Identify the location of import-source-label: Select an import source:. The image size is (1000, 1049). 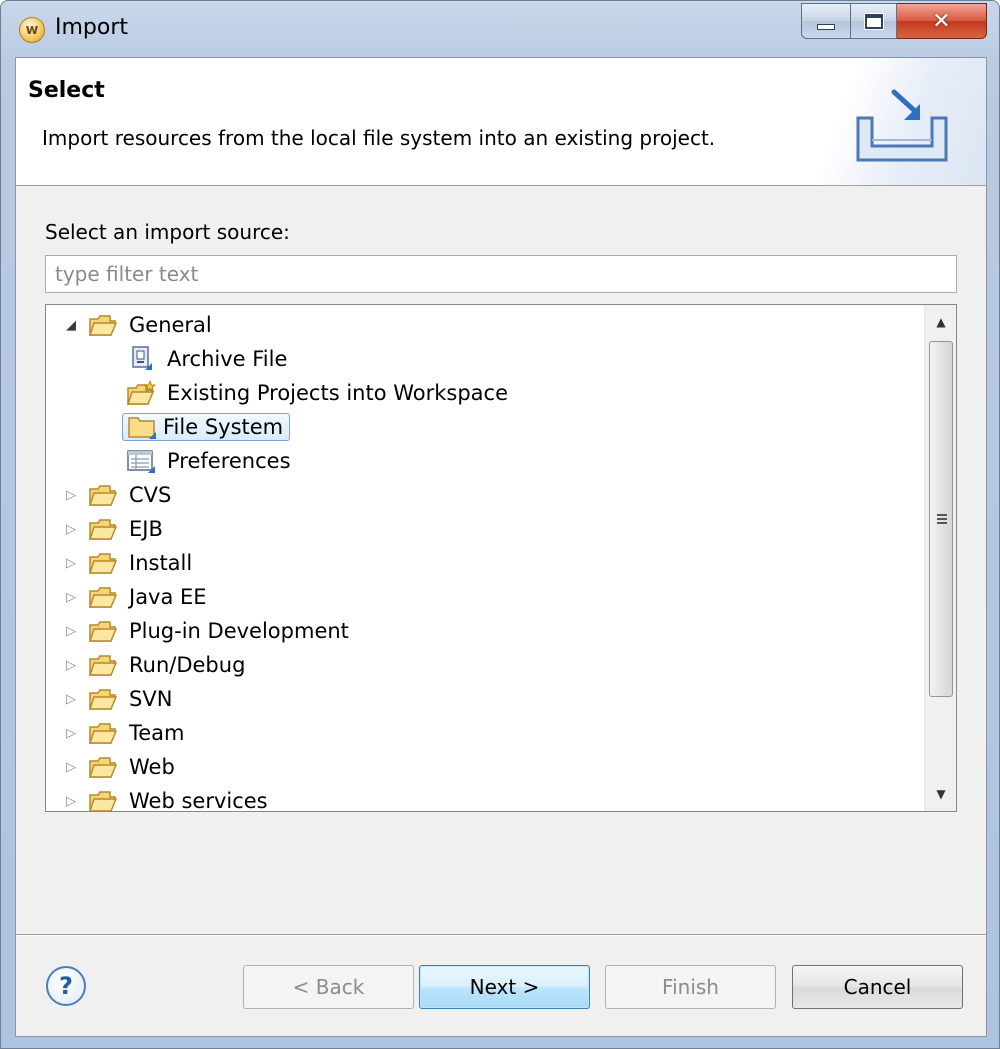
(167, 232).